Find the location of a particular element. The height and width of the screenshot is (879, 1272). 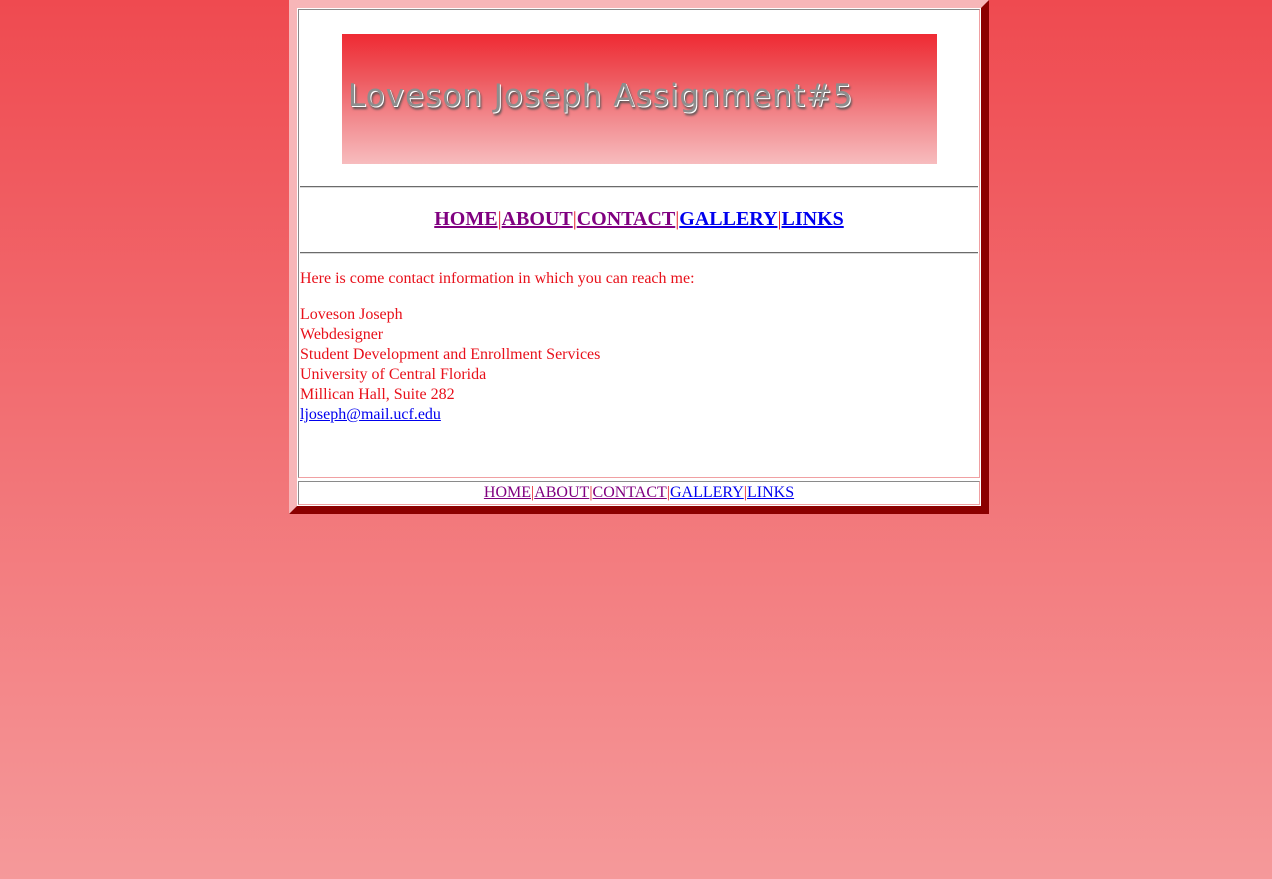

header-banner: Loveson Joseph Assignment#5 is located at coordinates (639, 99).